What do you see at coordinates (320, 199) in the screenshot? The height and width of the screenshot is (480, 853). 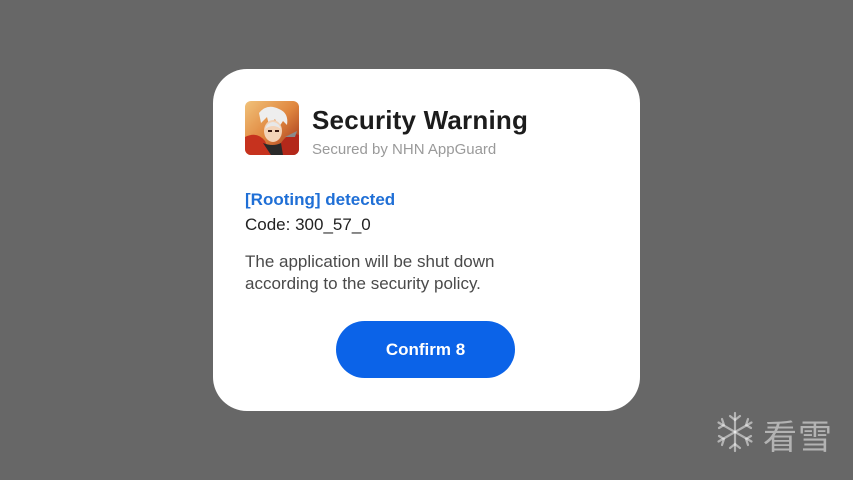 I see `detection-message: [Rooting] detected` at bounding box center [320, 199].